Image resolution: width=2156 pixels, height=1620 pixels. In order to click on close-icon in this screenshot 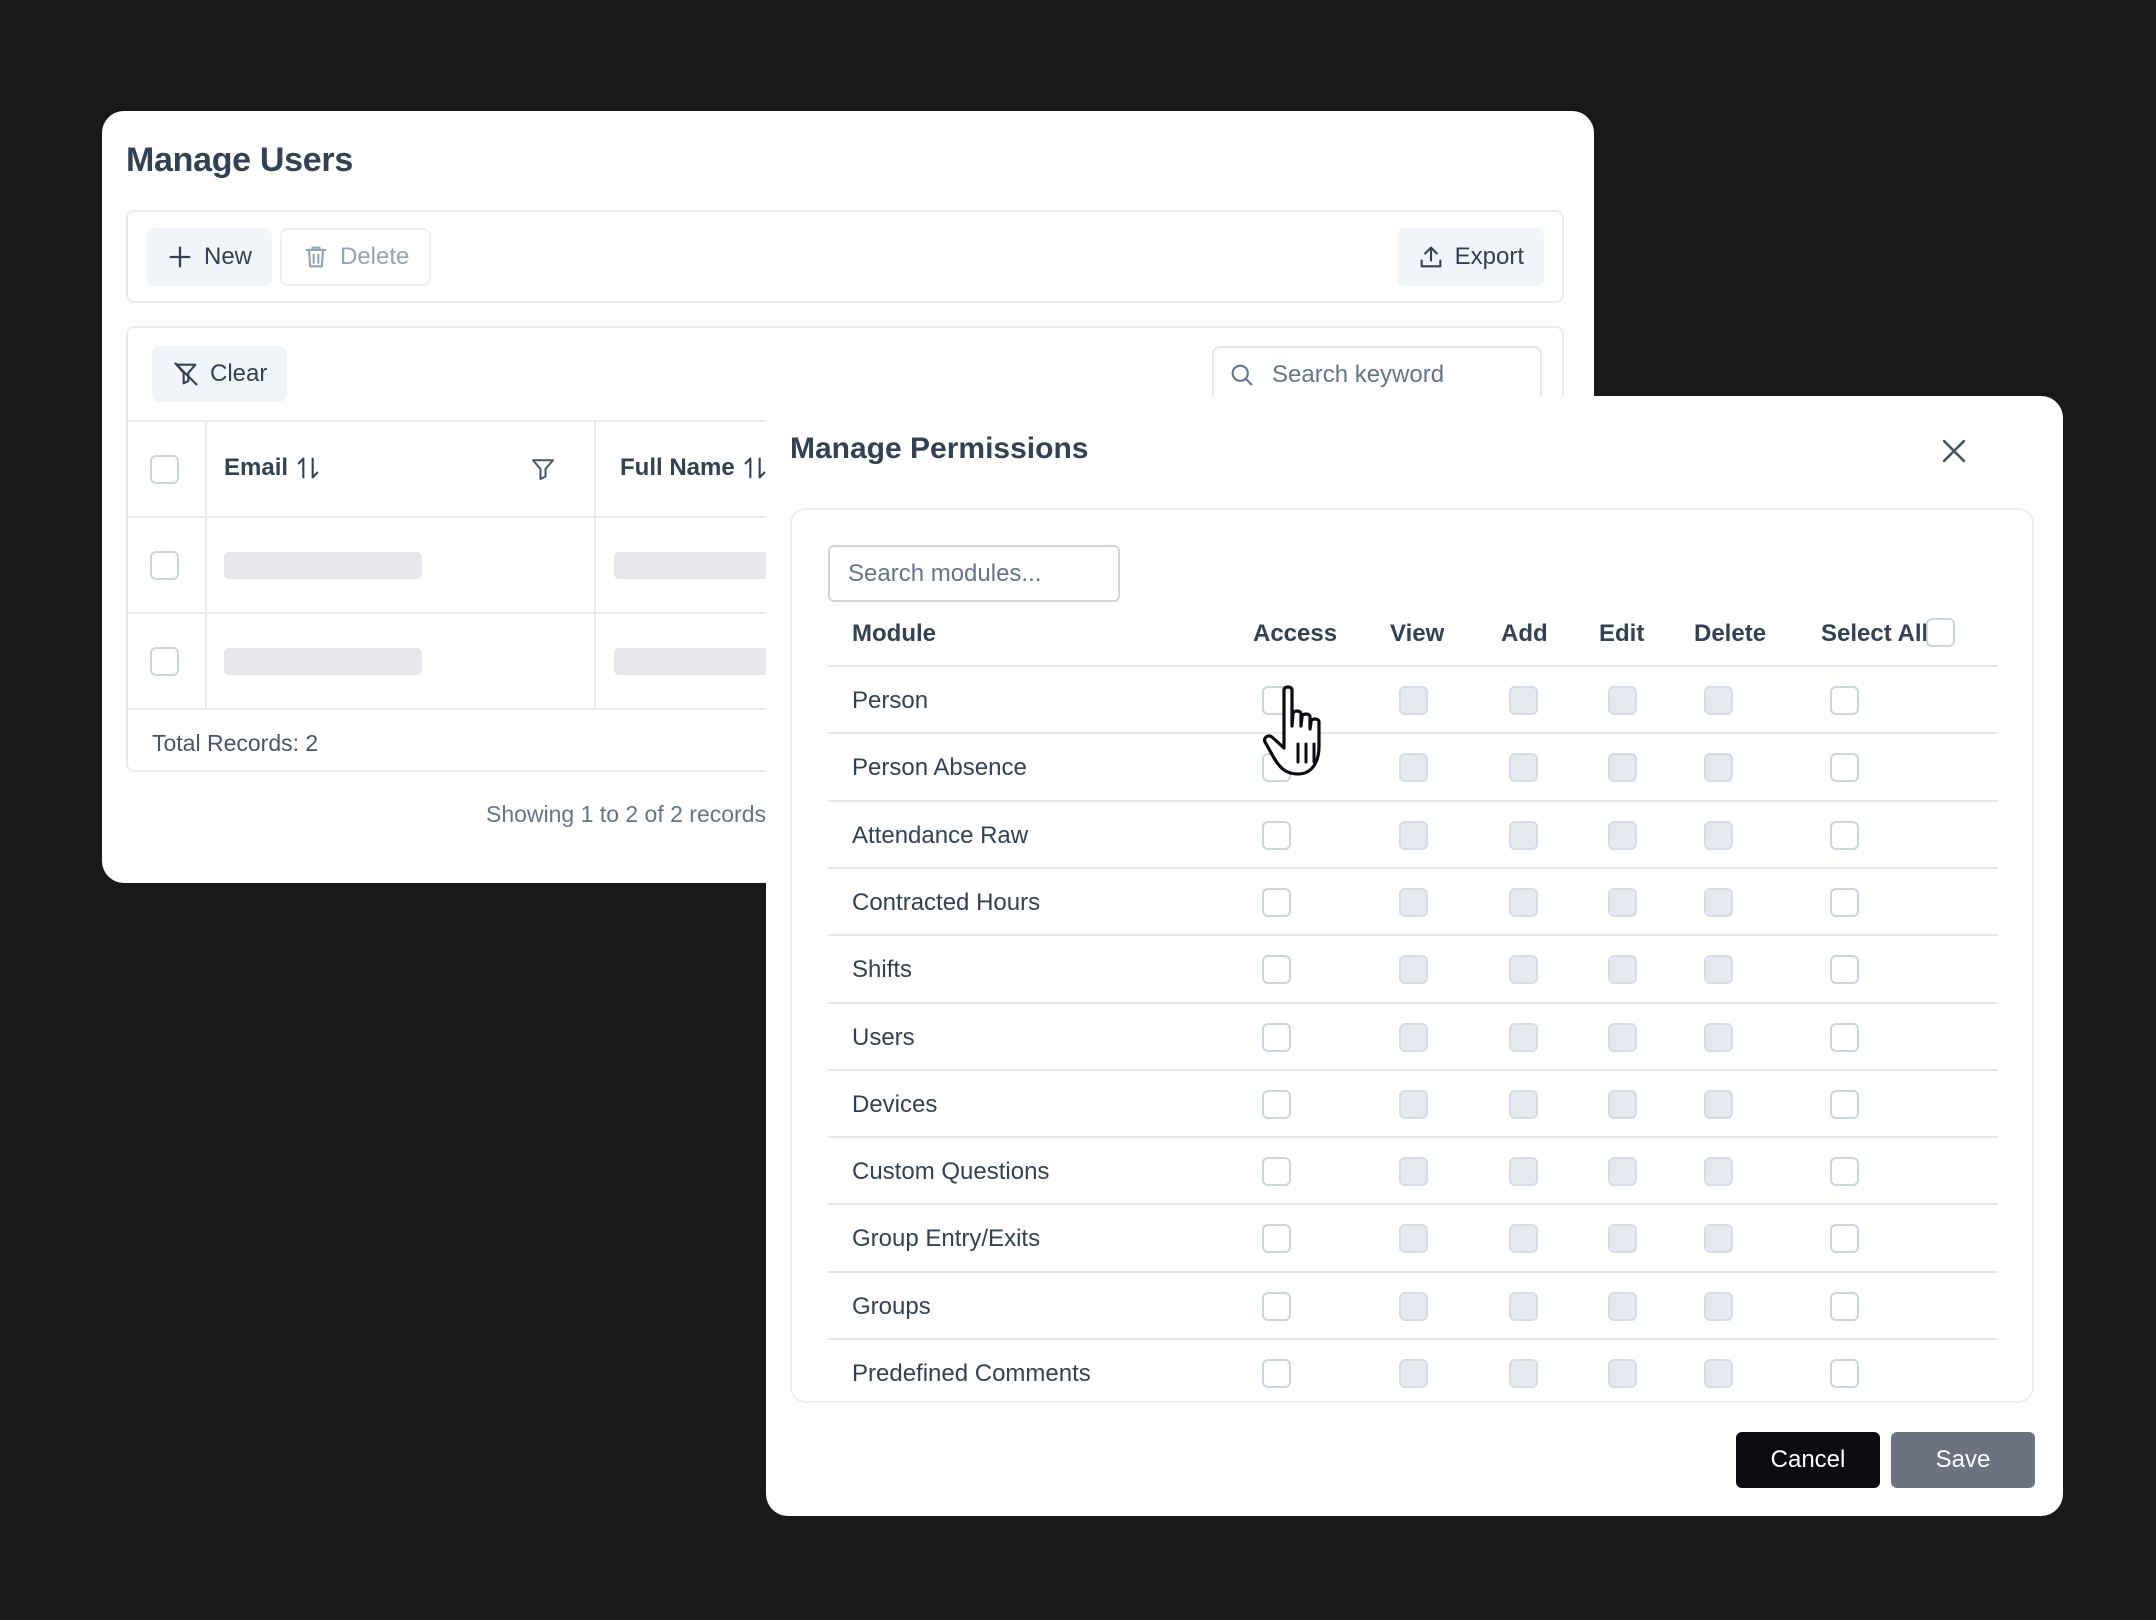, I will do `click(1954, 451)`.